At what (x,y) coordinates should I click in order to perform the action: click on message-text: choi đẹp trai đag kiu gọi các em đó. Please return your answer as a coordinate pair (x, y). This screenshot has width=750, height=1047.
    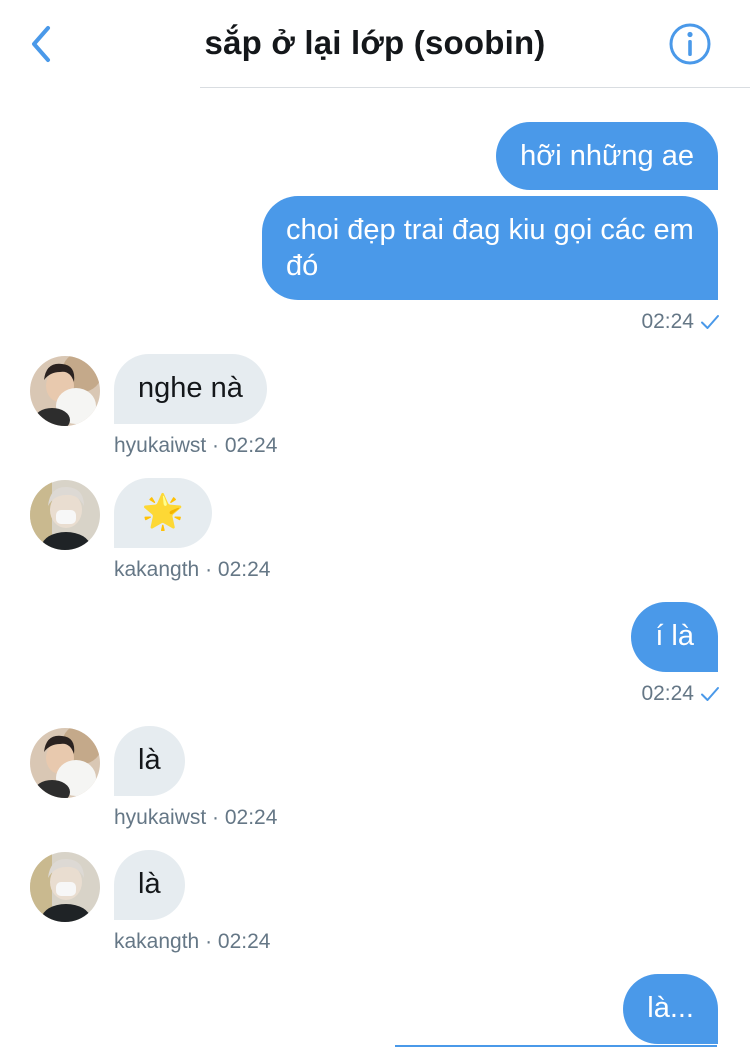
    Looking at the image, I should click on (490, 248).